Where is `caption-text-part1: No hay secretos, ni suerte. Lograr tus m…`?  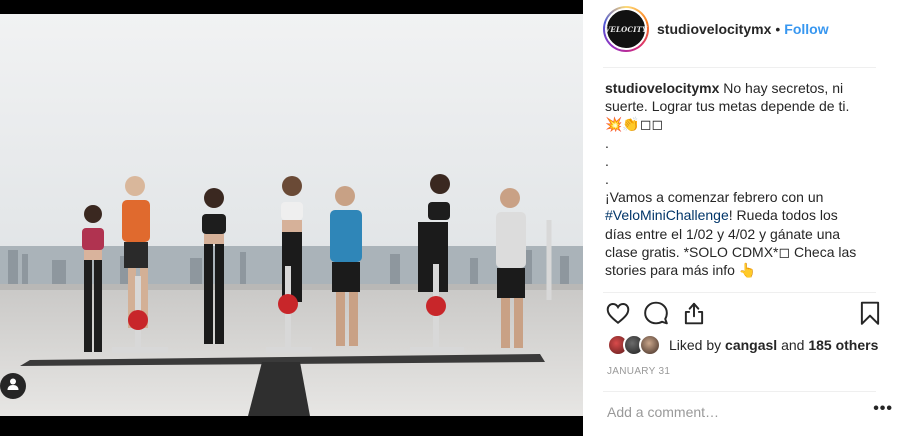 caption-text-part1: No hay secretos, ni suerte. Lograr tus m… is located at coordinates (727, 143).